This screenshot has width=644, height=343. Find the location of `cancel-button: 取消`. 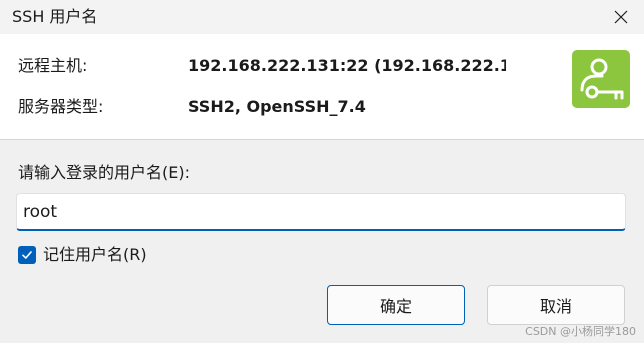

cancel-button: 取消 is located at coordinates (556, 305).